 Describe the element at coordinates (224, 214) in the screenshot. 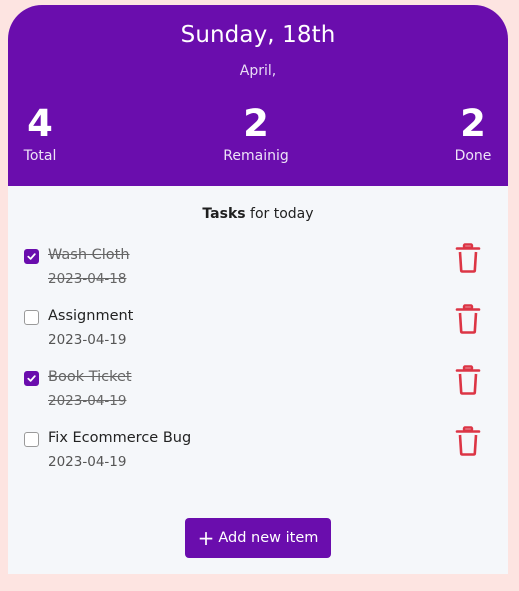

I see `tasks-heading-bold: Tasks` at that location.